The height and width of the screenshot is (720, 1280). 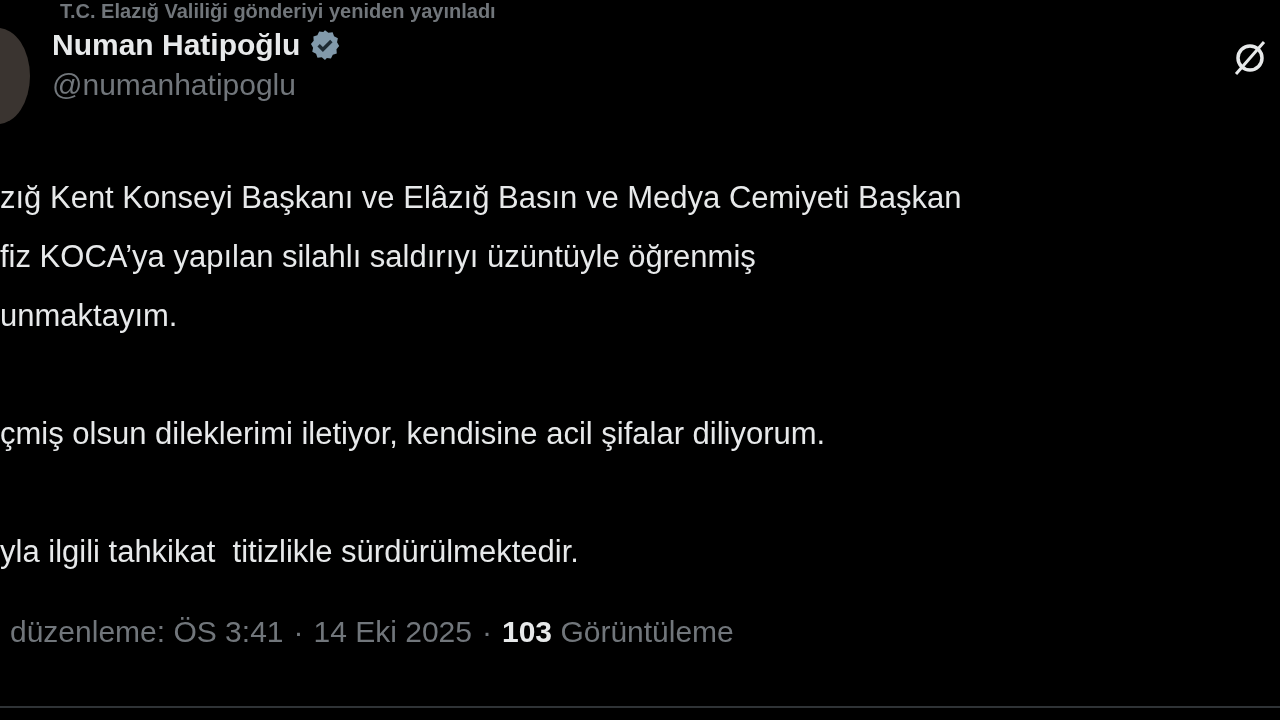 What do you see at coordinates (413, 434) in the screenshot?
I see `tweet-paragraph: çmiş olsun dileklerimi iletiyor, kendisine acil şifalar diliyorum.` at bounding box center [413, 434].